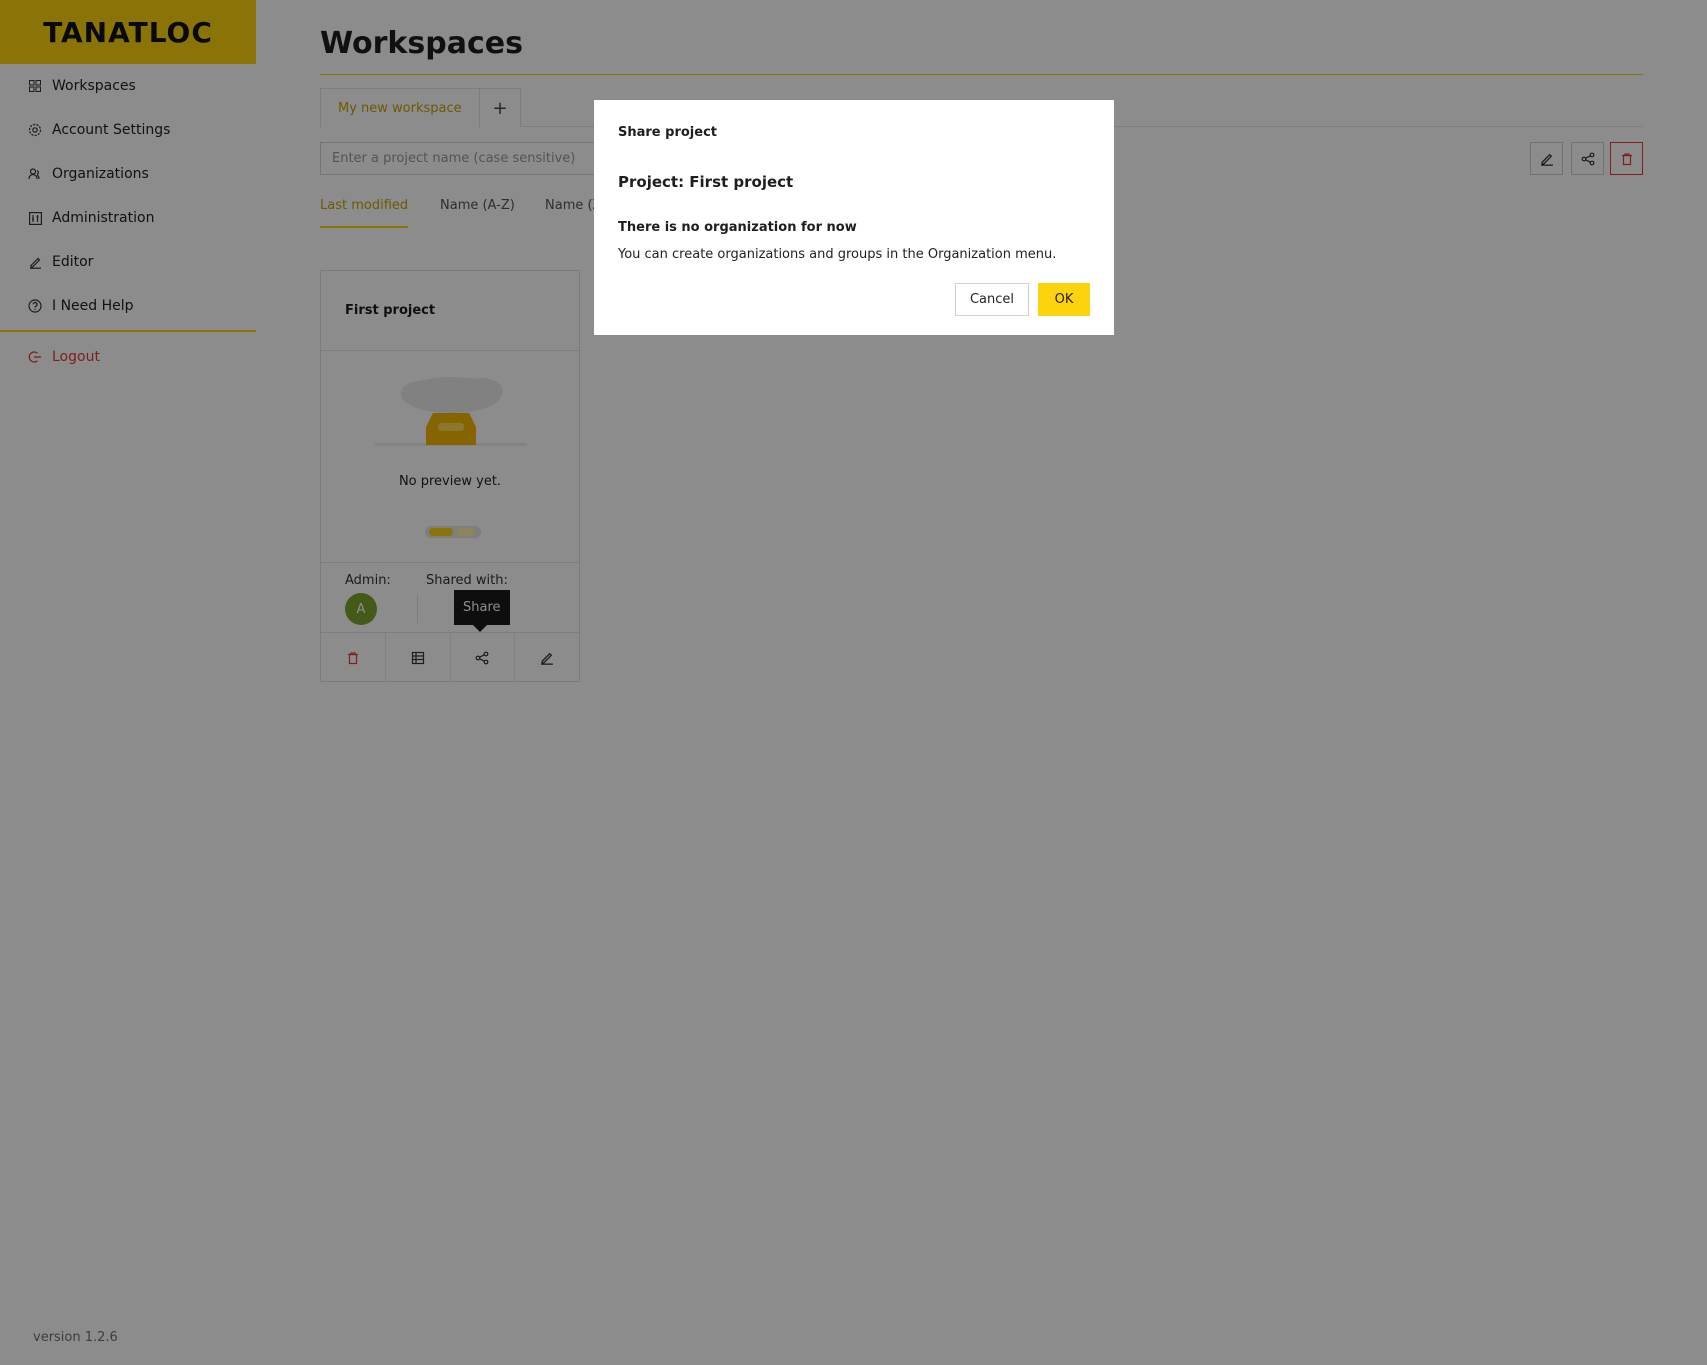 This screenshot has height=1365, width=1707. What do you see at coordinates (1064, 299) in the screenshot?
I see `ok-button: OK` at bounding box center [1064, 299].